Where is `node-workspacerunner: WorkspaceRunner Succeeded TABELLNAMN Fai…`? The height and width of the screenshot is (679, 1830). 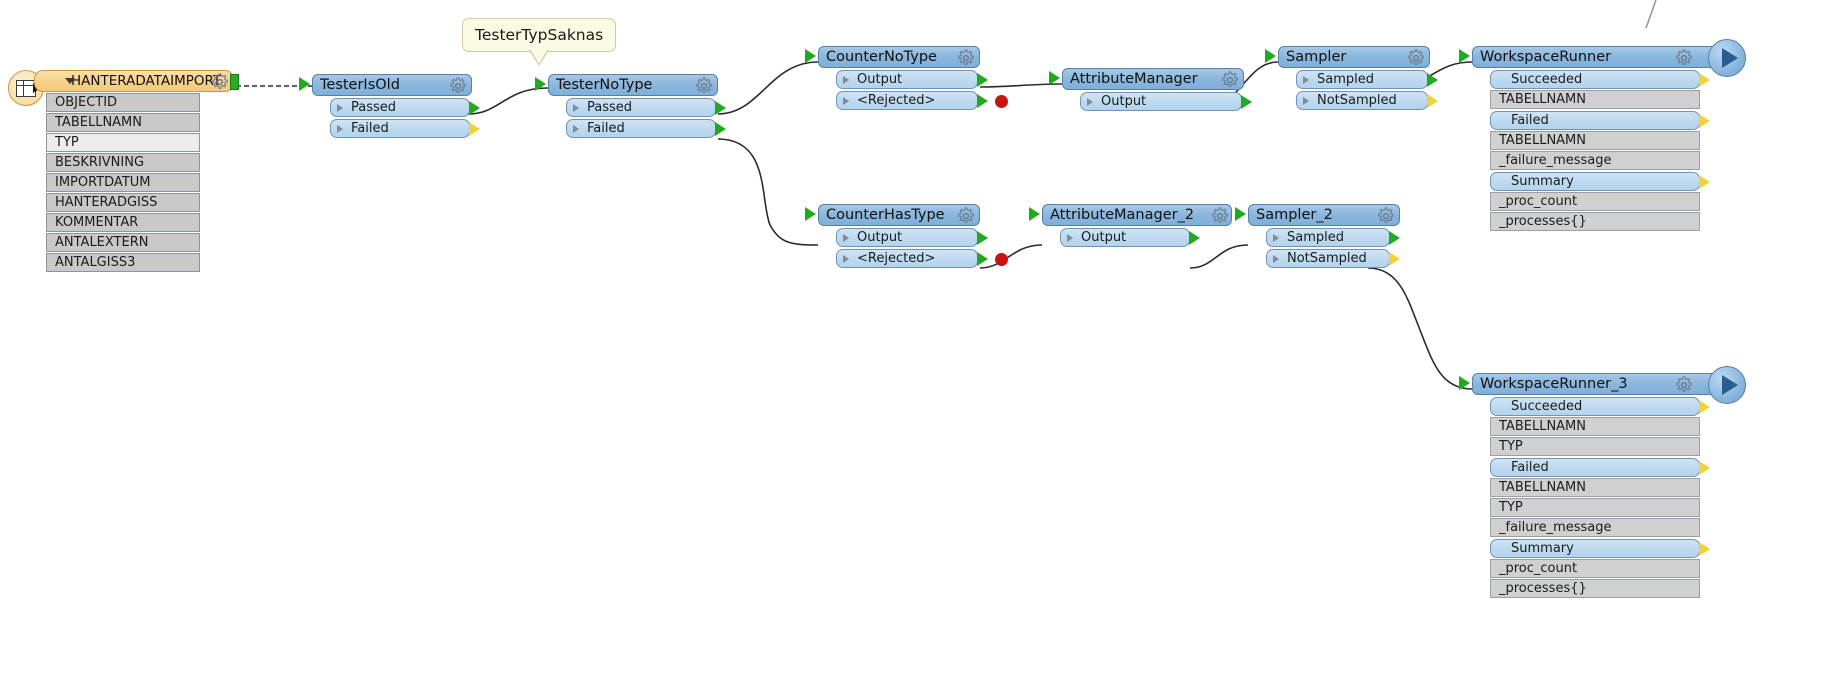 node-workspacerunner: WorkspaceRunner Succeeded TABELLNAMN Fai… is located at coordinates (1602, 135).